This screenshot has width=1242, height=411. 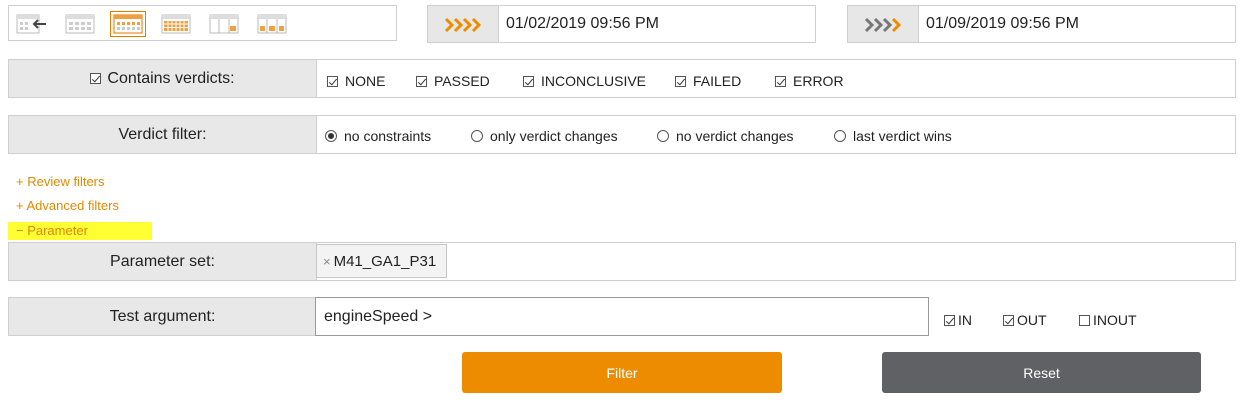 I want to click on verdict-filter-last-wins: last verdict wins, so click(x=893, y=136).